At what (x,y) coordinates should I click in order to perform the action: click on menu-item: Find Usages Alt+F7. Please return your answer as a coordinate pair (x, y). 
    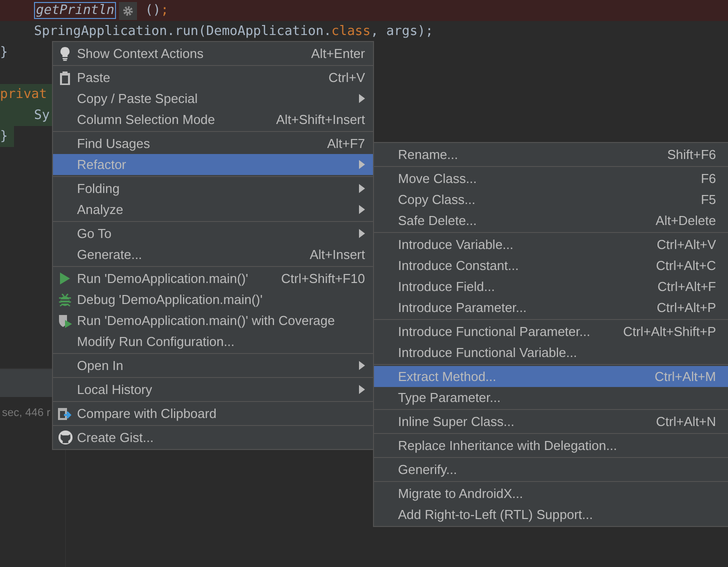
    Looking at the image, I should click on (213, 143).